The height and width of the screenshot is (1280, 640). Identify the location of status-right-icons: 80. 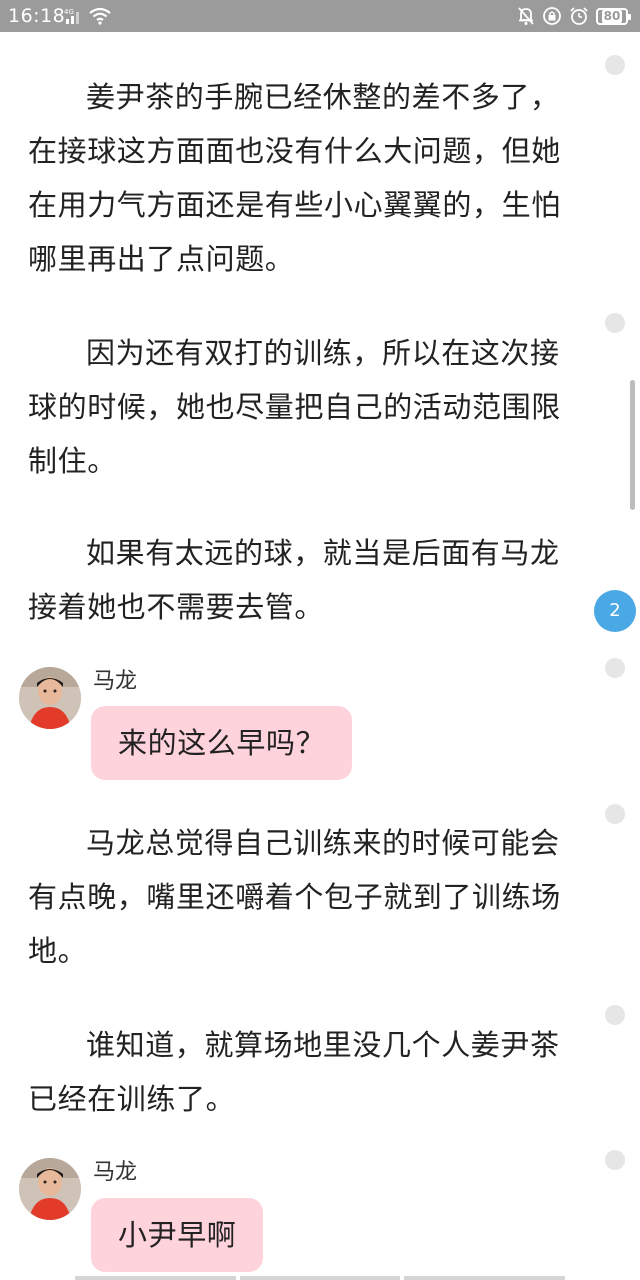
(574, 16).